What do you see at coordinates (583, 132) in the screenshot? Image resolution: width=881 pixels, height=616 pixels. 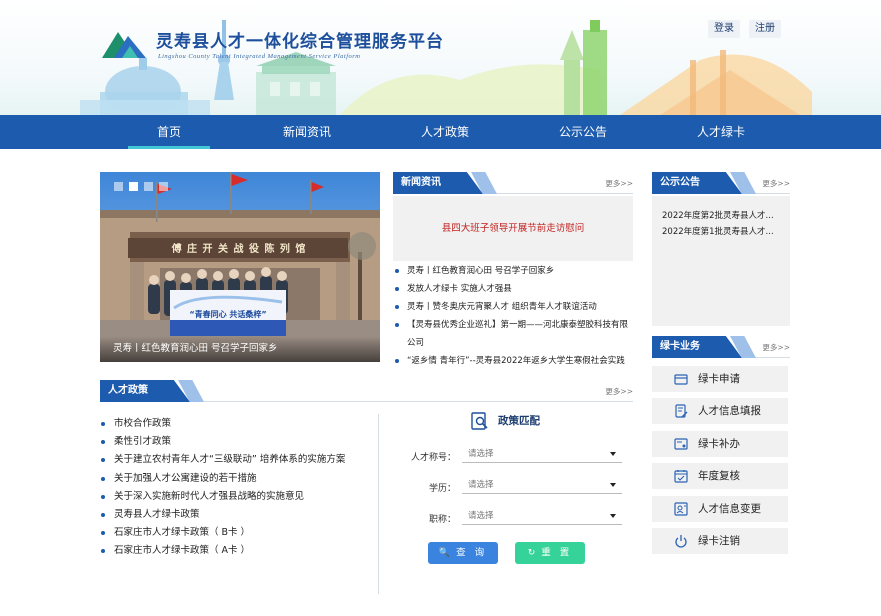 I see `nav-notice: 公示公告` at bounding box center [583, 132].